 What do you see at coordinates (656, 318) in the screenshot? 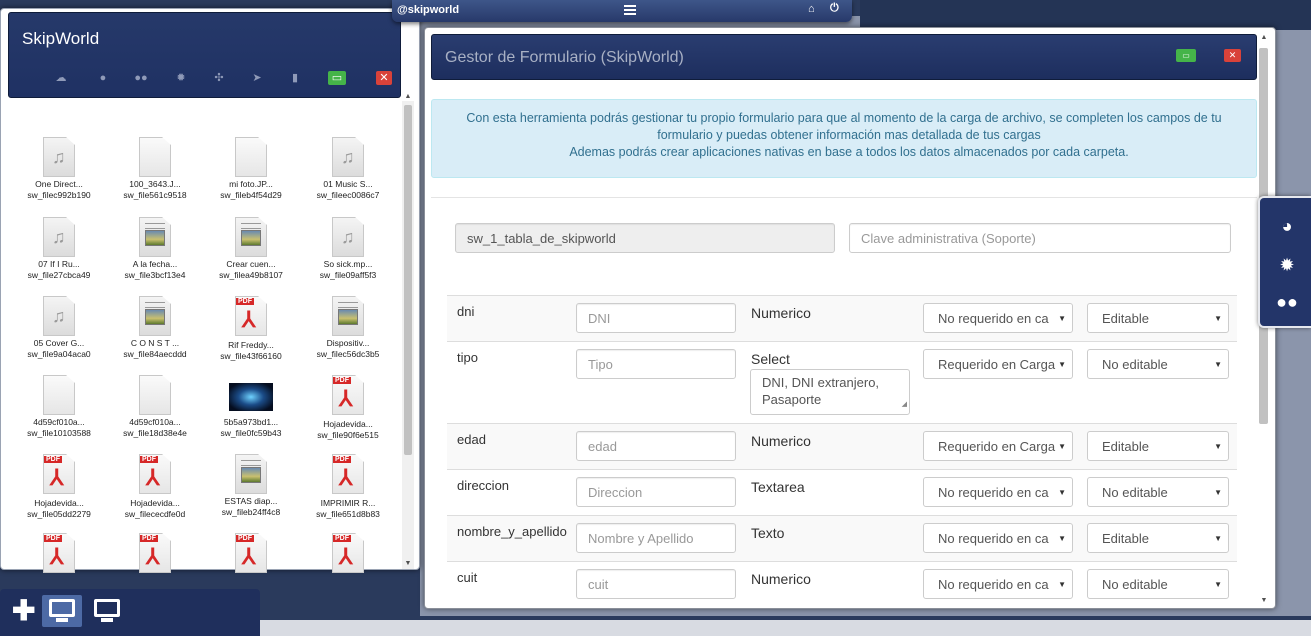
I see `field-placeholder-input: DNI` at bounding box center [656, 318].